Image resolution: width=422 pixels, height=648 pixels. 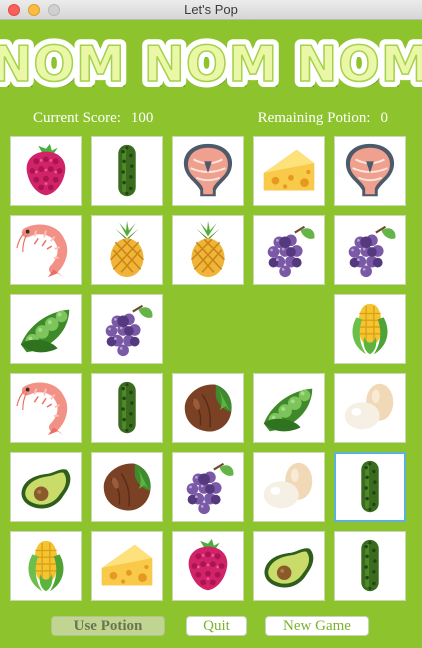 I want to click on current-score-label: Current Score:, so click(x=77, y=118).